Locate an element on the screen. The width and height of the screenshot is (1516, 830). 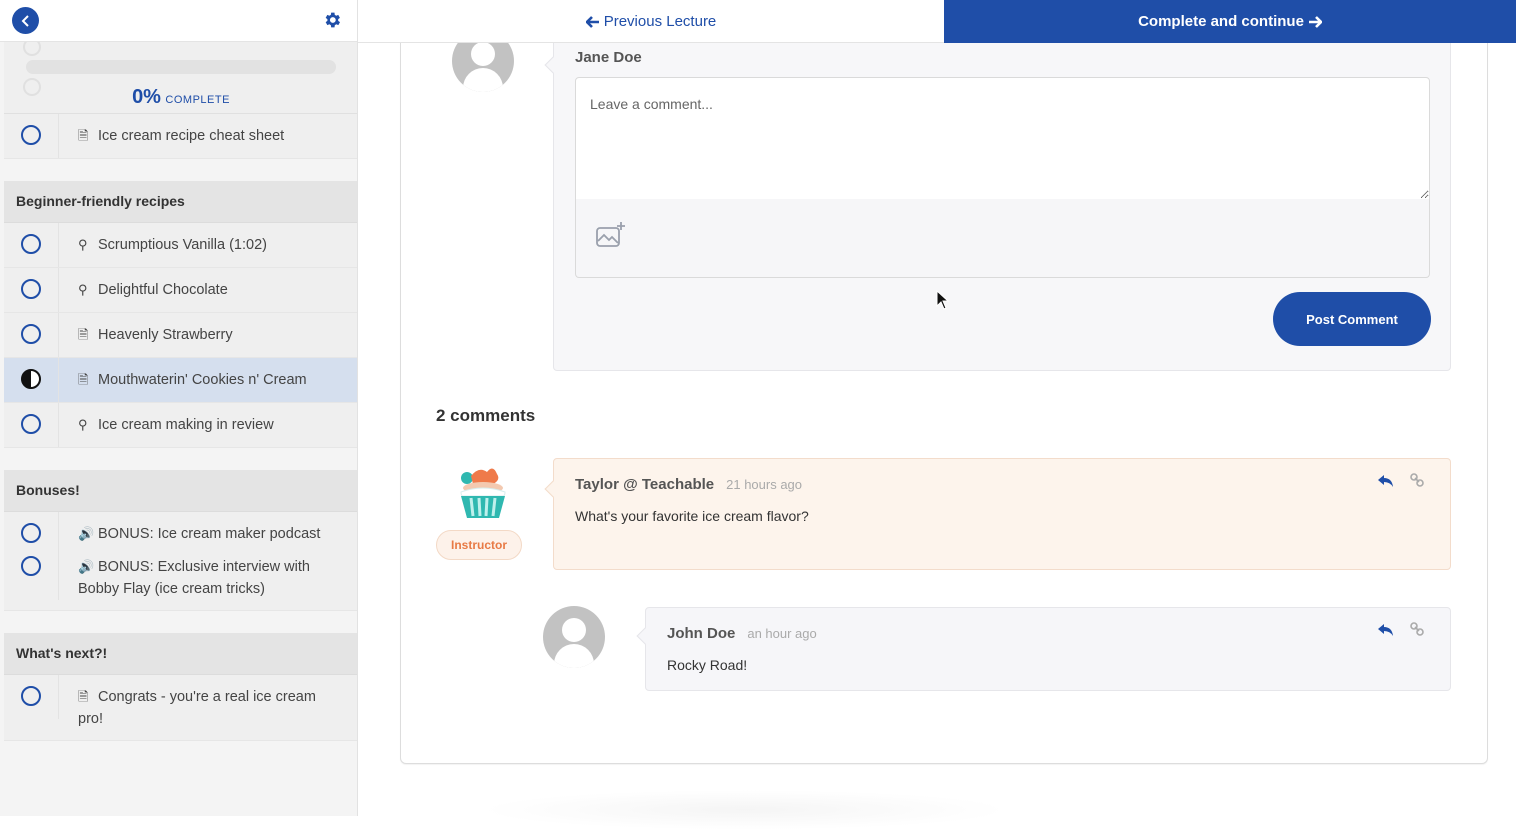
lesson-title: Congrats - you're a real ice cream pro! is located at coordinates (197, 708).